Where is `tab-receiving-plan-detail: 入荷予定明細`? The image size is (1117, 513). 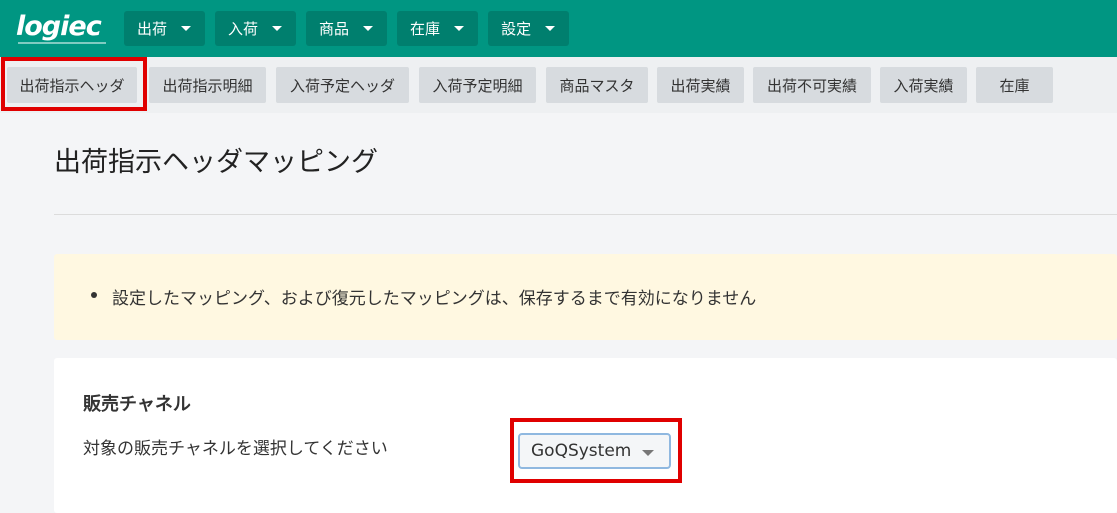
tab-receiving-plan-detail: 入荷予定明細 is located at coordinates (477, 85).